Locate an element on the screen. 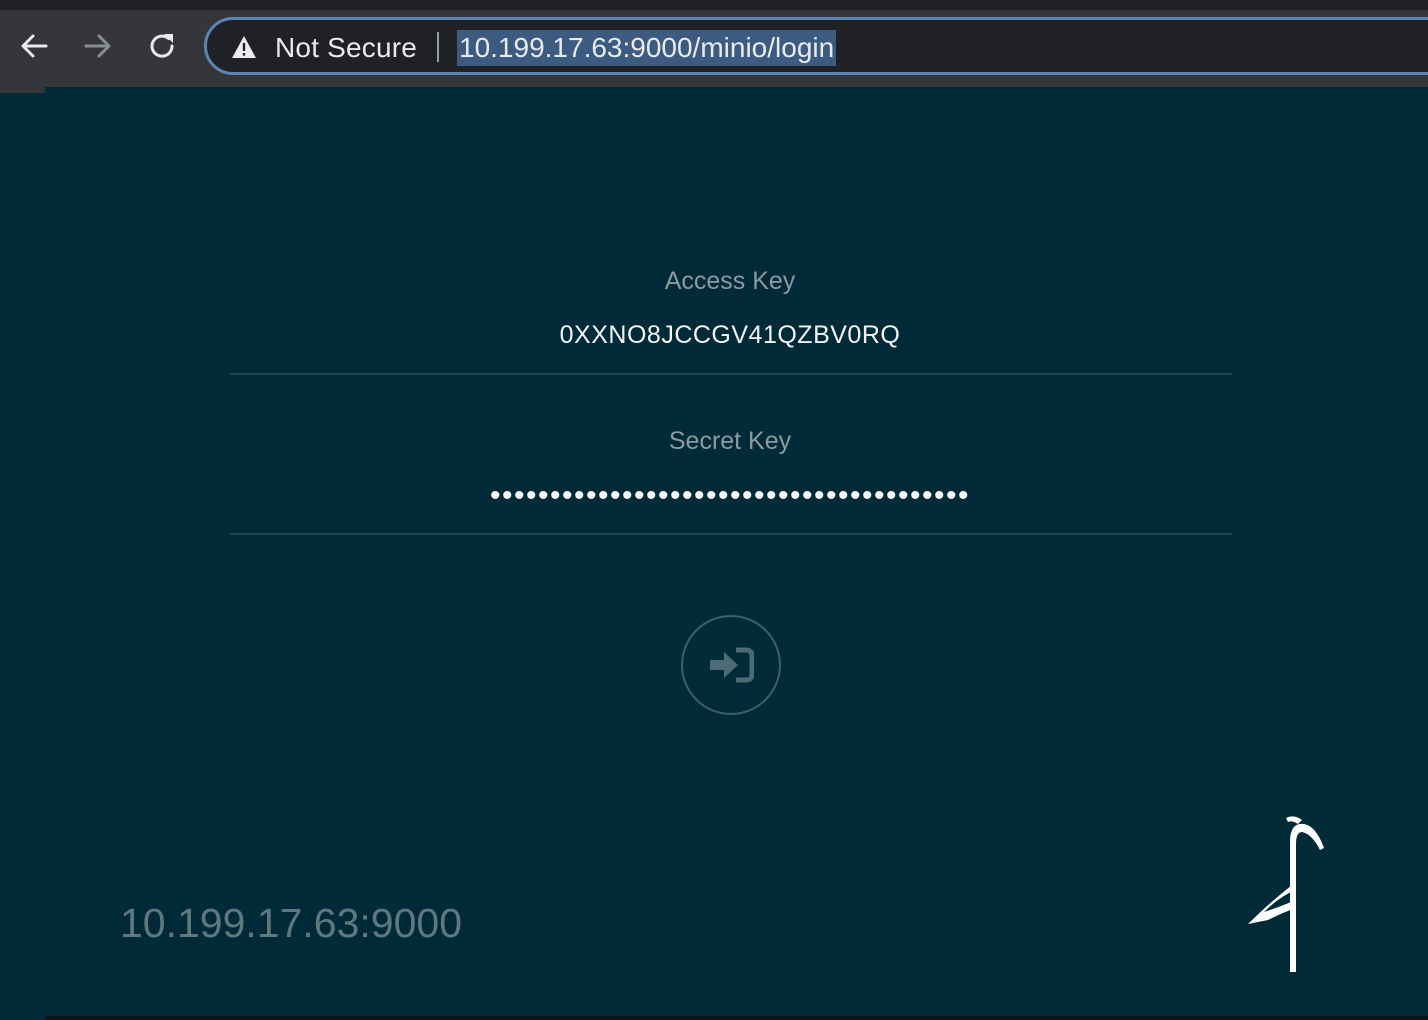 The image size is (1428, 1020). forward-button is located at coordinates (98, 46).